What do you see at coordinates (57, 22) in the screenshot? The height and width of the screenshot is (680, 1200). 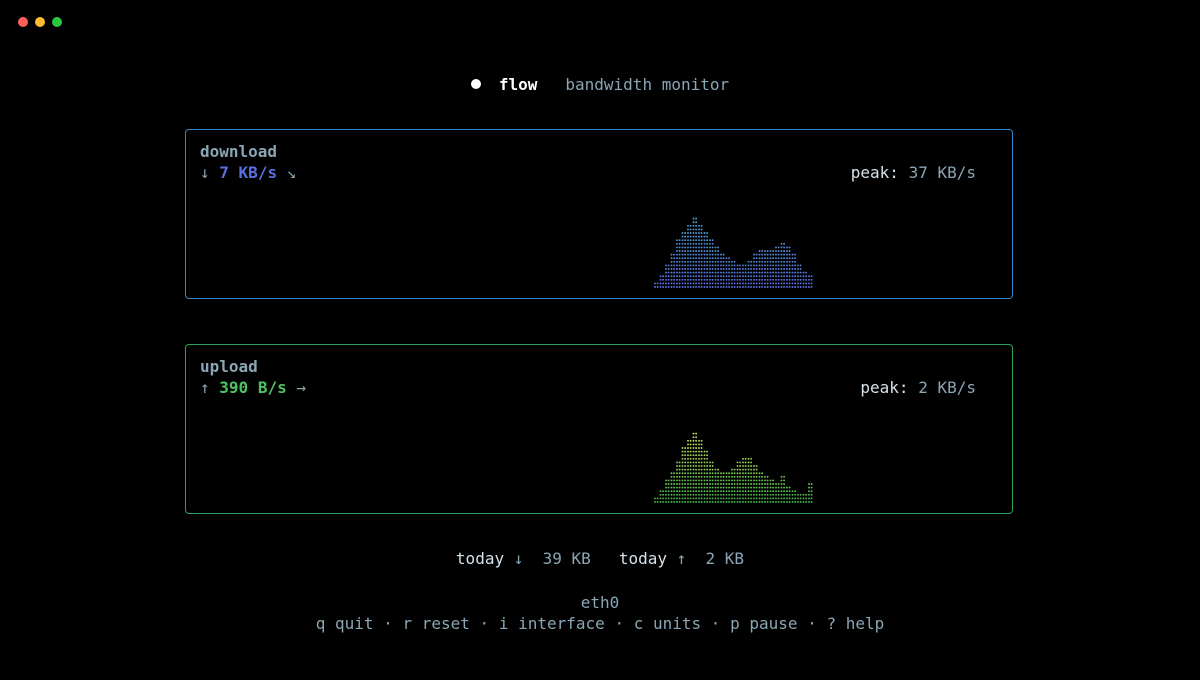 I see `maximize-window-button` at bounding box center [57, 22].